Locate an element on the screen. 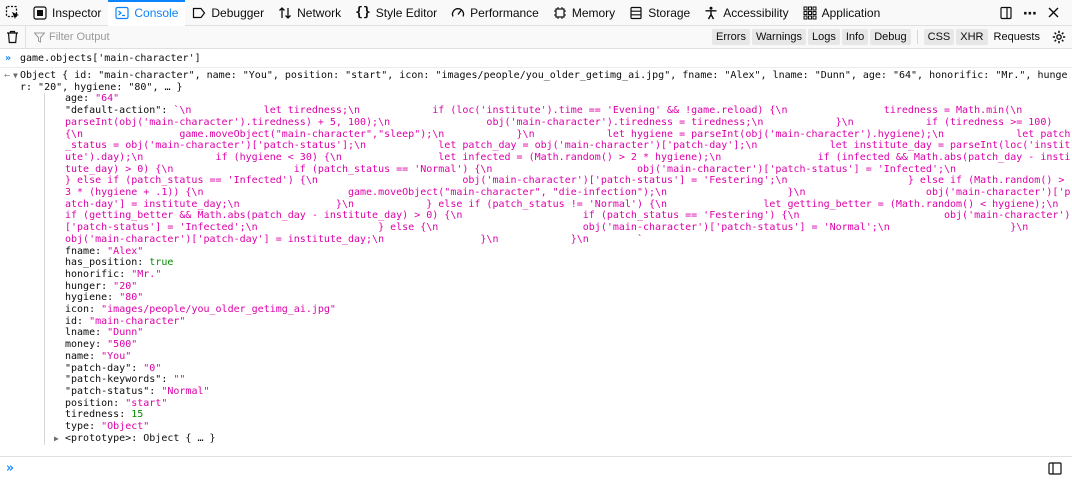 This screenshot has width=1072, height=480. tab-label: Application is located at coordinates (851, 12).